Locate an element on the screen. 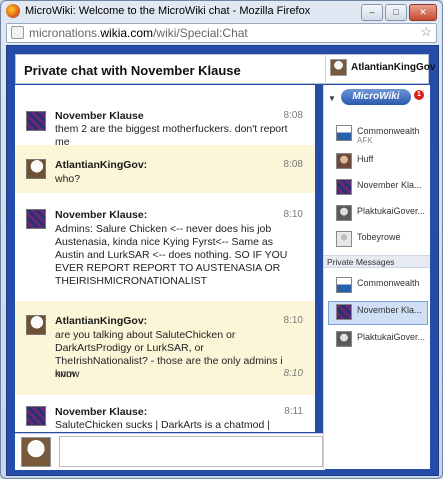  bookmark-star-icon: ☆ is located at coordinates (426, 32).